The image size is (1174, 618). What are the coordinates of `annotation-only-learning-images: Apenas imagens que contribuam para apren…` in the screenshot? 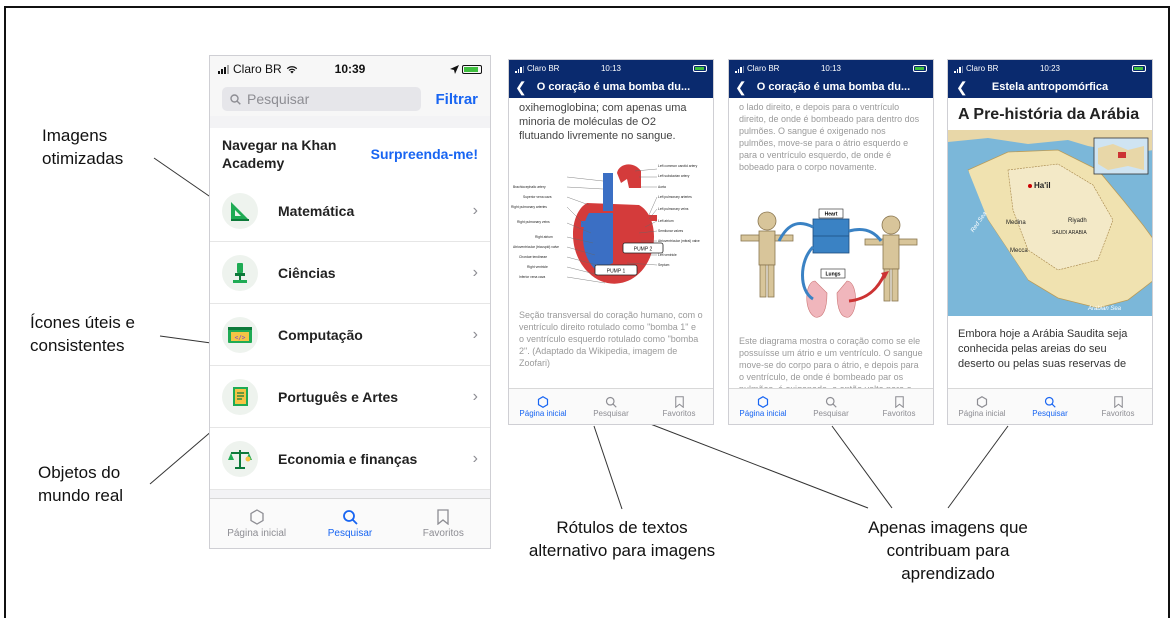 It's located at (948, 550).